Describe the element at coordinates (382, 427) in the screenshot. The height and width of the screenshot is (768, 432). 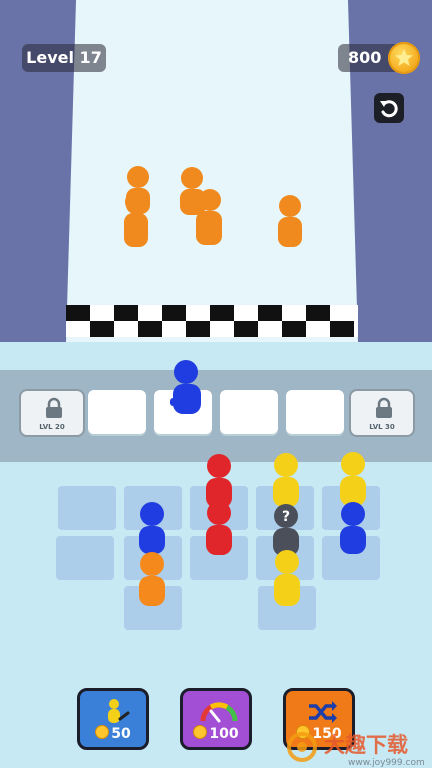
I see `lock-level-label: LVL 30` at that location.